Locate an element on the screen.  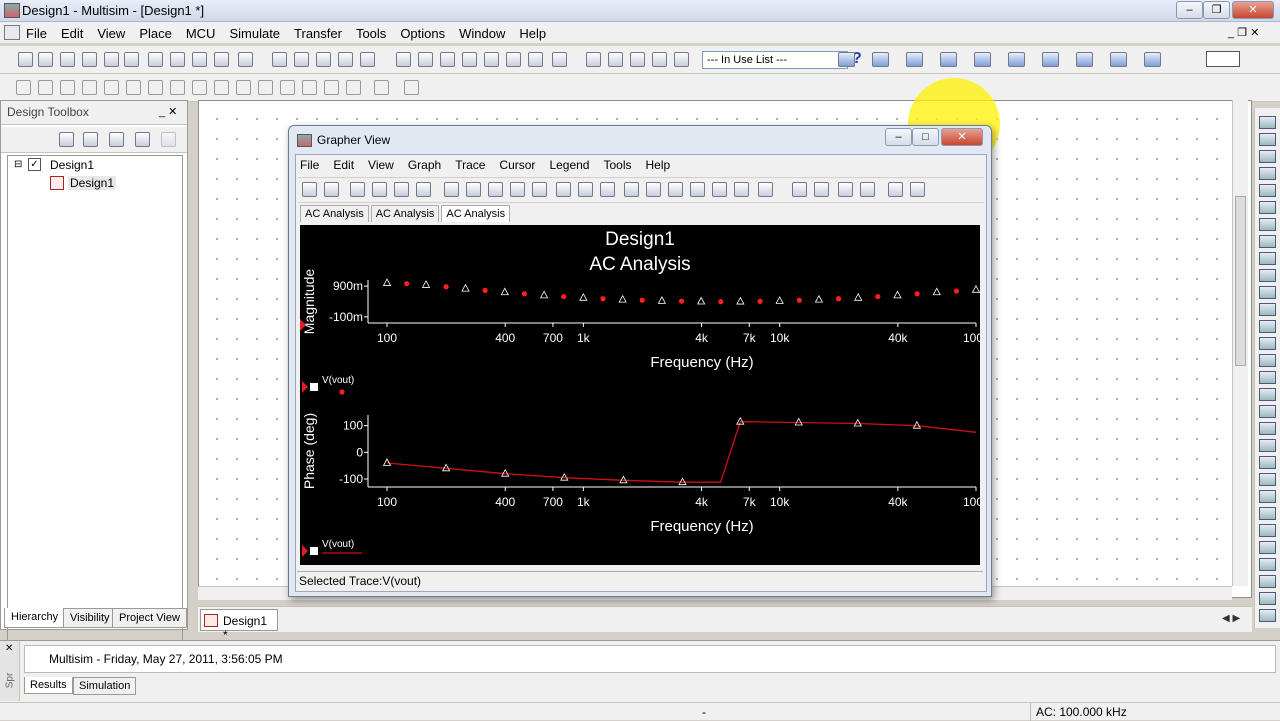
delete-icon is located at coordinates (168, 139).